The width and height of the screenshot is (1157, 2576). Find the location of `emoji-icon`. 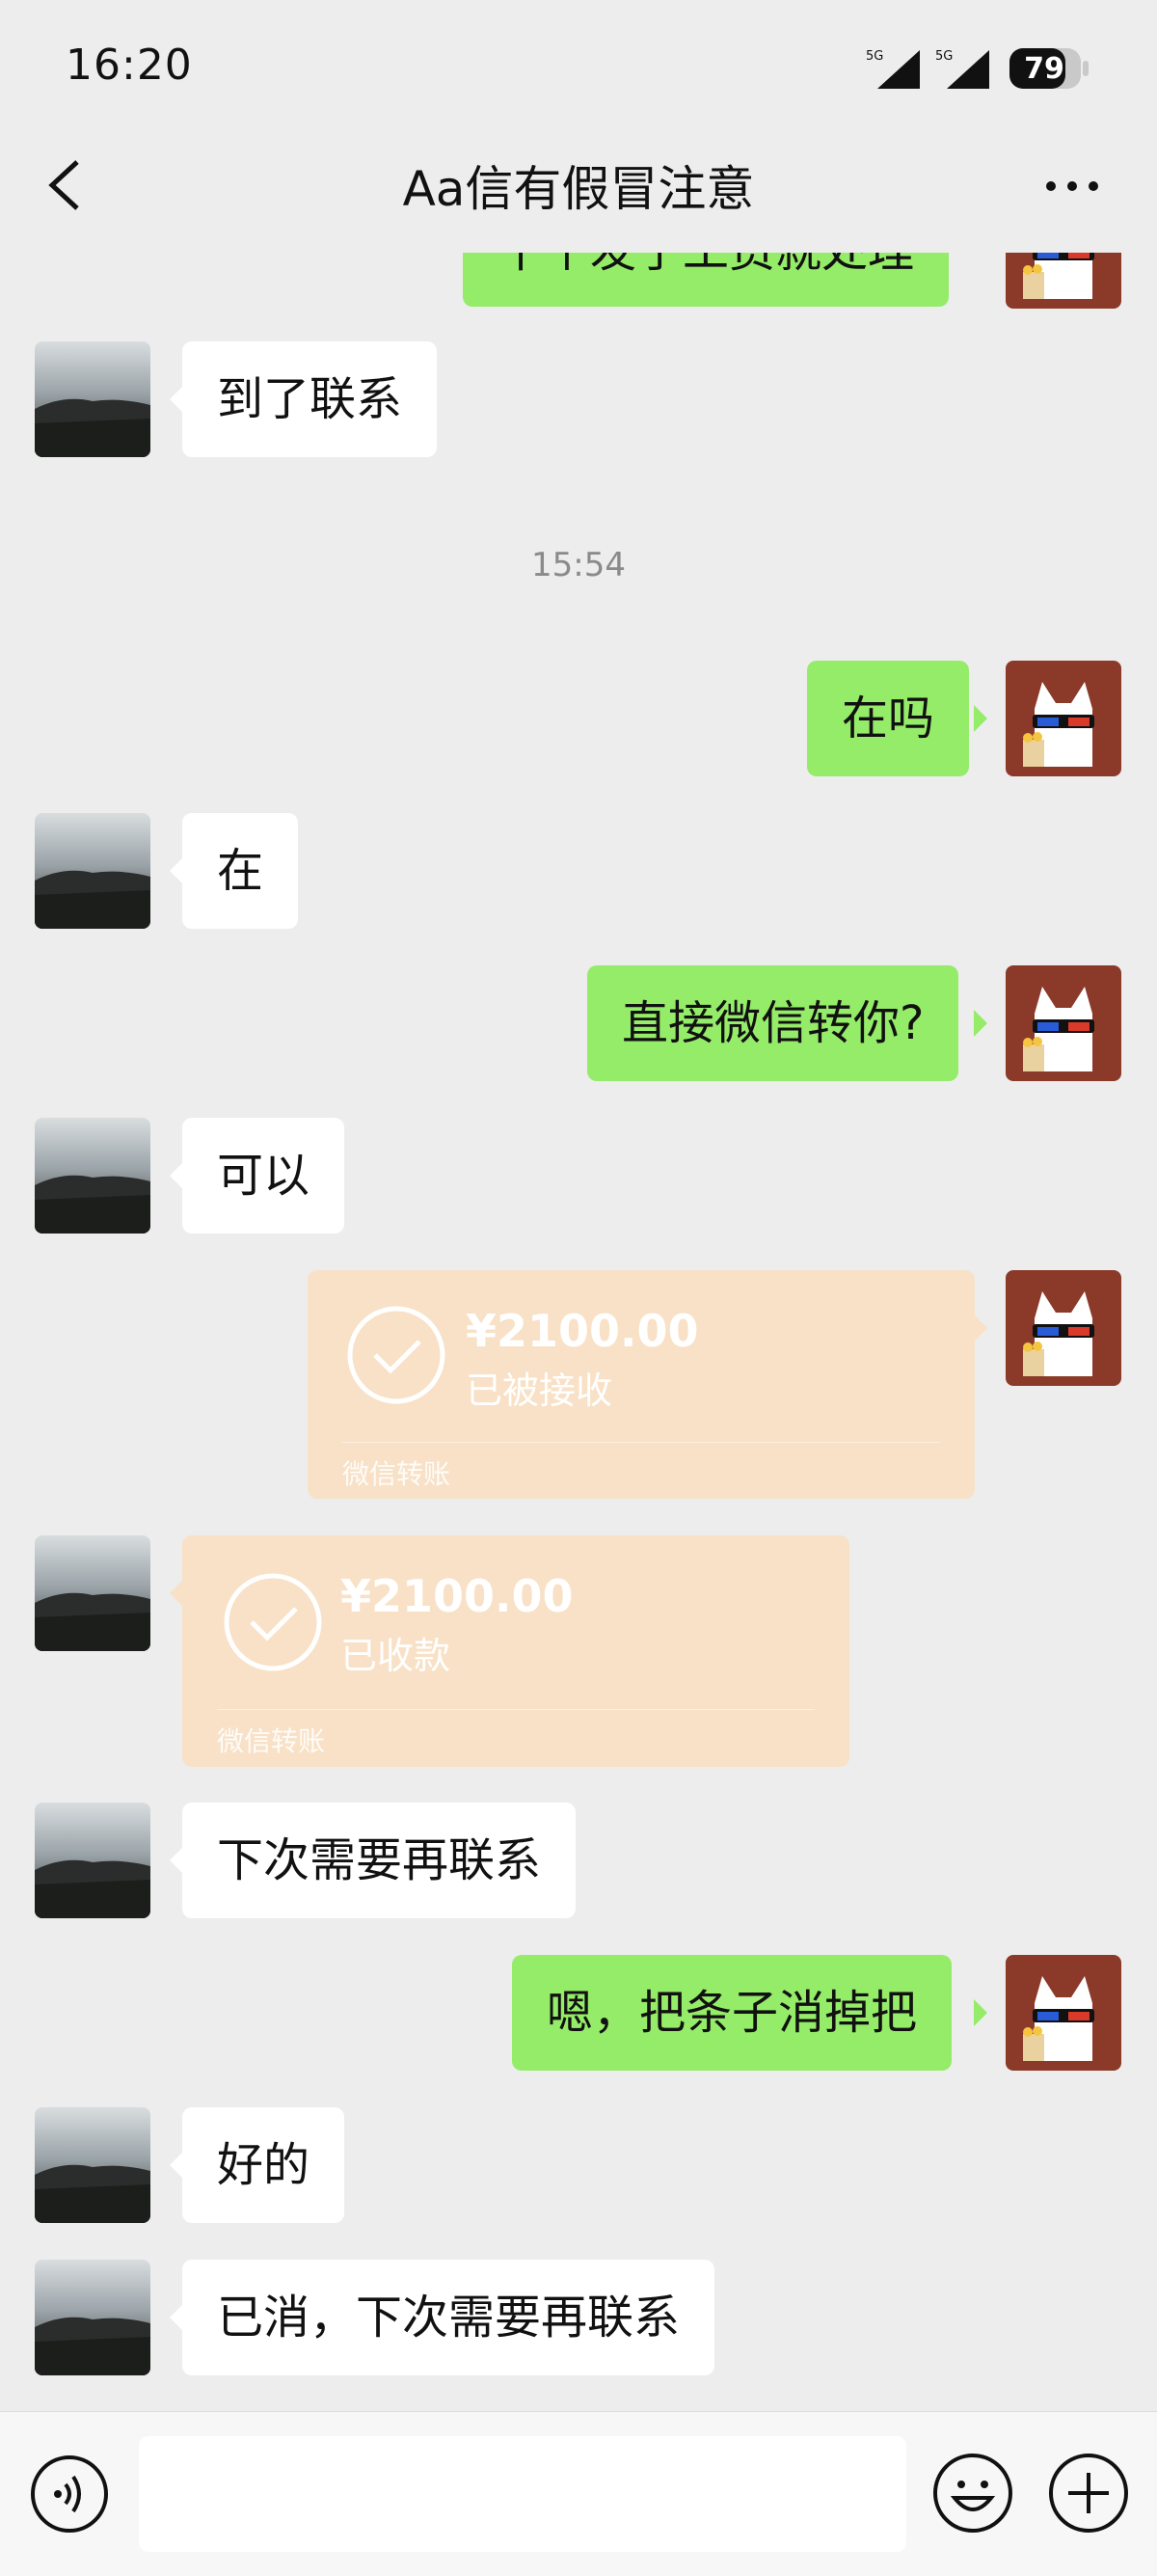

emoji-icon is located at coordinates (972, 2493).